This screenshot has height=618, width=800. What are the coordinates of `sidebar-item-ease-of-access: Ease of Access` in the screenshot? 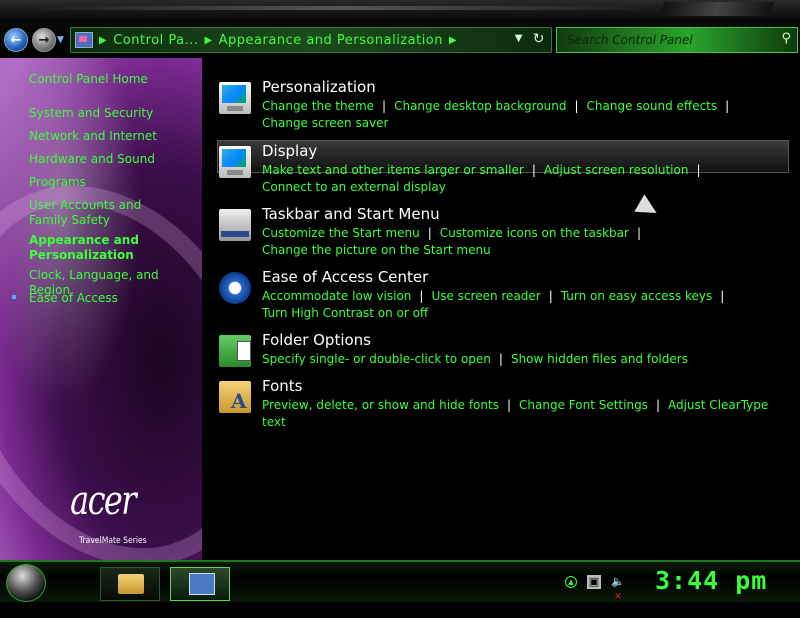 It's located at (111, 298).